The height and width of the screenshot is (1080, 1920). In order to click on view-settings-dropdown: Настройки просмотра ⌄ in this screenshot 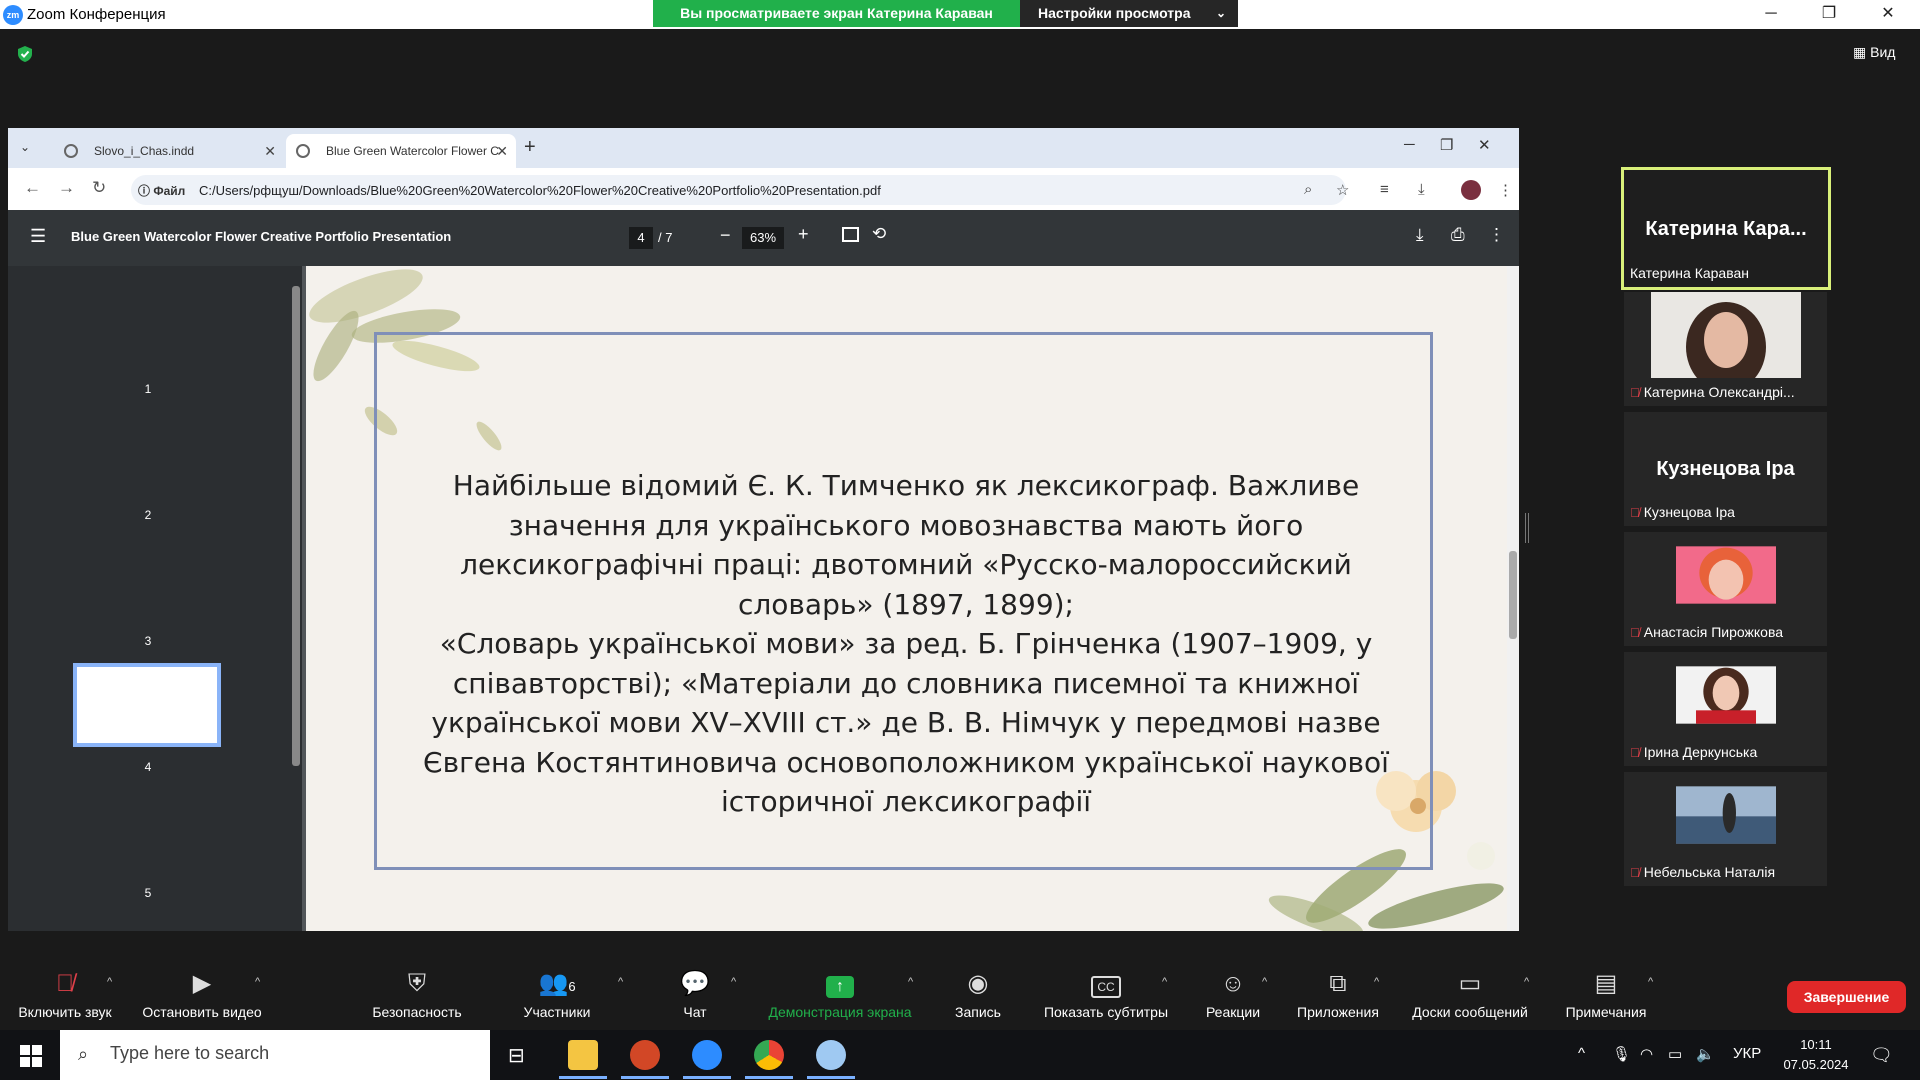, I will do `click(1129, 13)`.